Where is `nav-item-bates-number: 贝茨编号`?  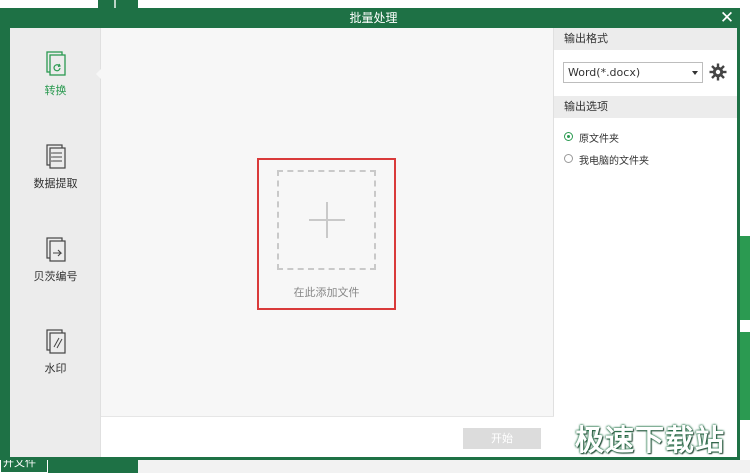 nav-item-bates-number: 贝茨编号 is located at coordinates (55, 266).